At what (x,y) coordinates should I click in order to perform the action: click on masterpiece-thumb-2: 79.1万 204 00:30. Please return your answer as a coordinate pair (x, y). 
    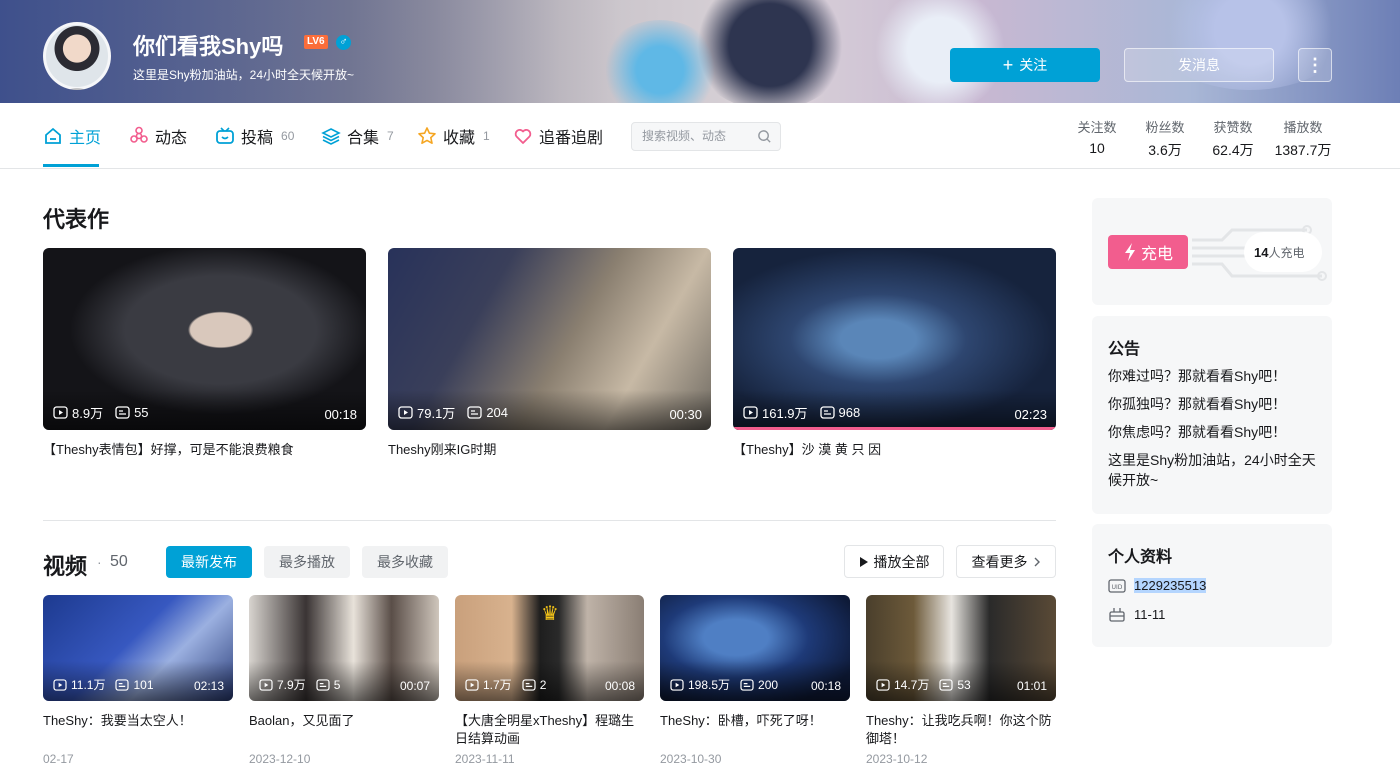
    Looking at the image, I should click on (549, 339).